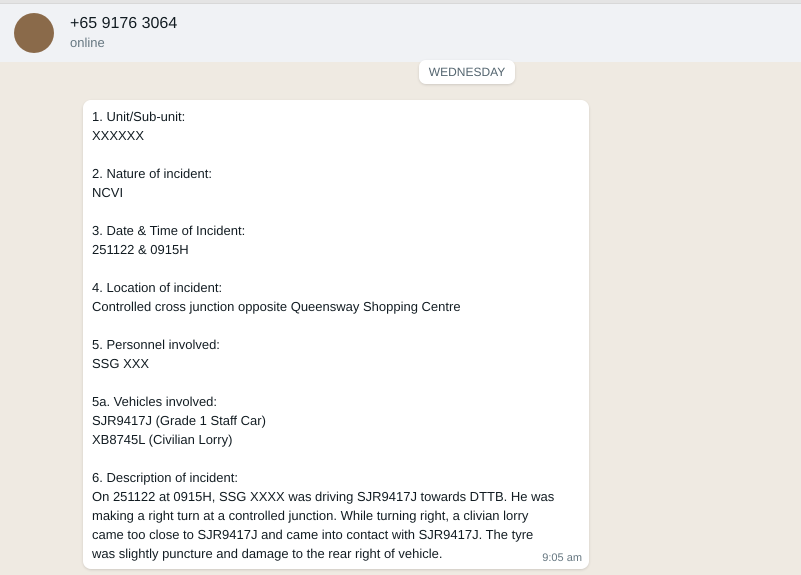  Describe the element at coordinates (169, 231) in the screenshot. I see `section-heading: 3. Date & Time of Incident:` at that location.